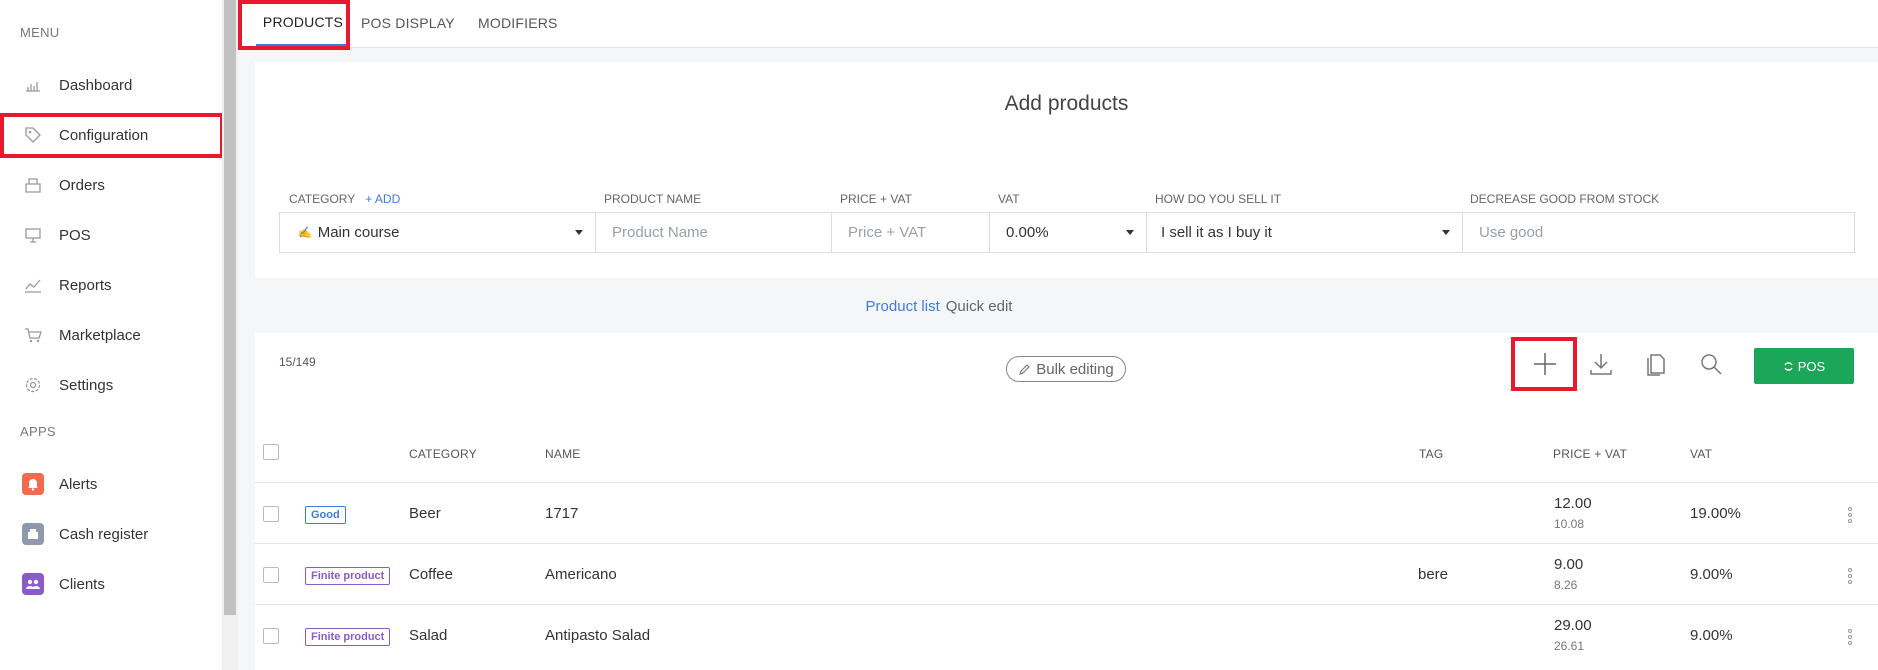 The image size is (1878, 670). I want to click on sidebar-item-cash-register: Cash register, so click(111, 534).